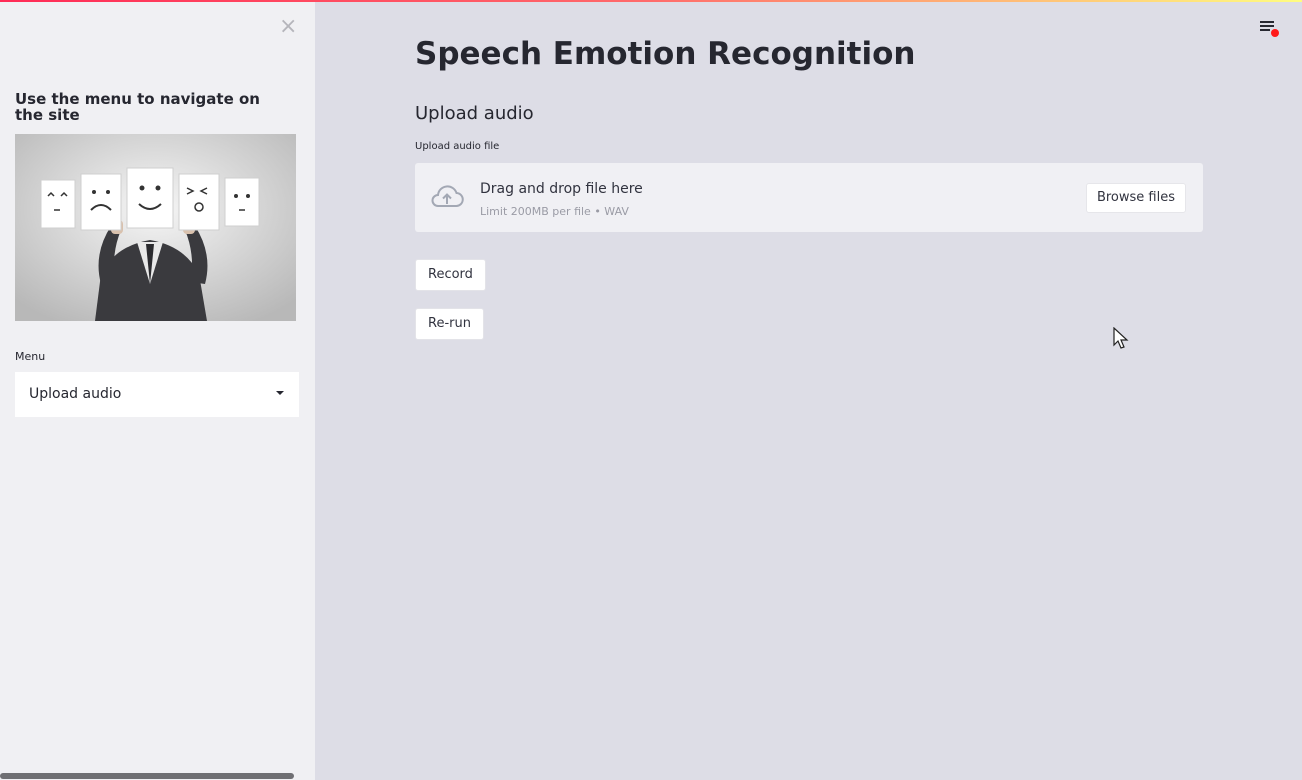 The height and width of the screenshot is (780, 1302). Describe the element at coordinates (1135, 198) in the screenshot. I see `browse-files-button: Browse files` at that location.